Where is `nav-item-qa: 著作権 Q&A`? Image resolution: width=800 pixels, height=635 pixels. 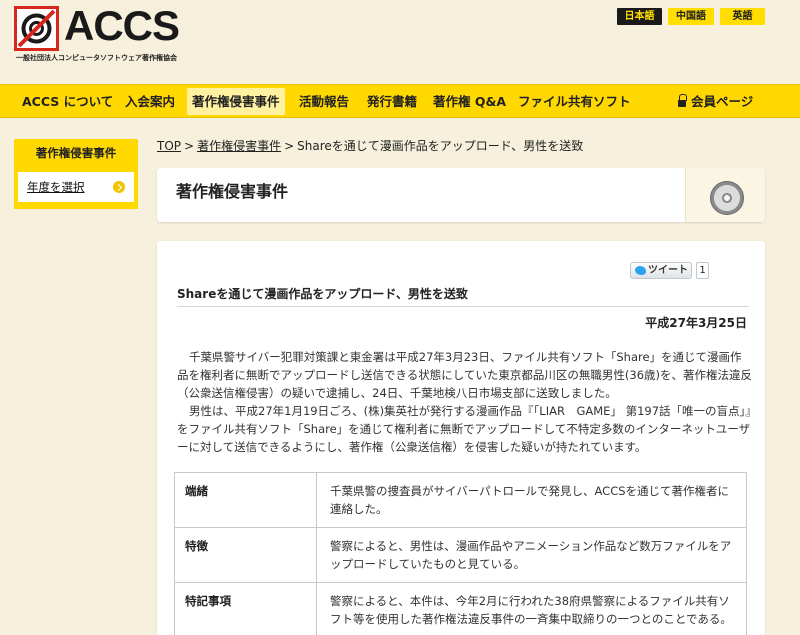
nav-item-qa: 著作権 Q&A is located at coordinates (469, 101).